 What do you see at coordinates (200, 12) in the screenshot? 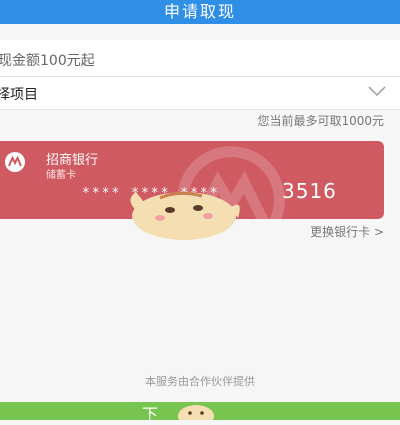
I see `page-title: 申请取现` at bounding box center [200, 12].